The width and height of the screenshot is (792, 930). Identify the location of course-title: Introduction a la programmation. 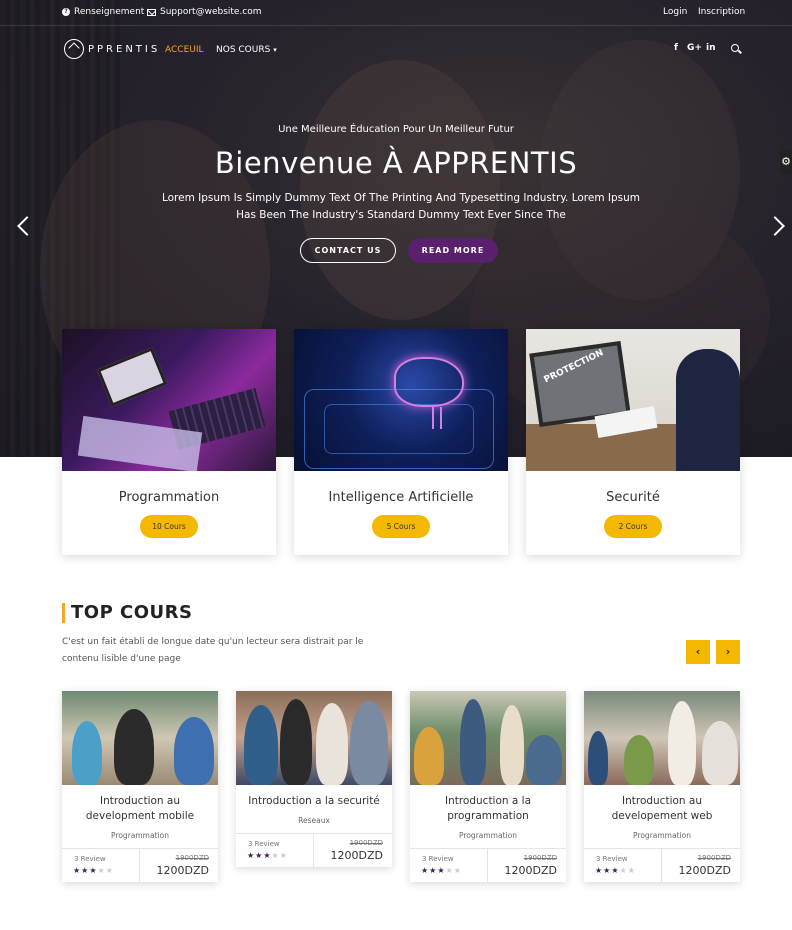
(488, 804).